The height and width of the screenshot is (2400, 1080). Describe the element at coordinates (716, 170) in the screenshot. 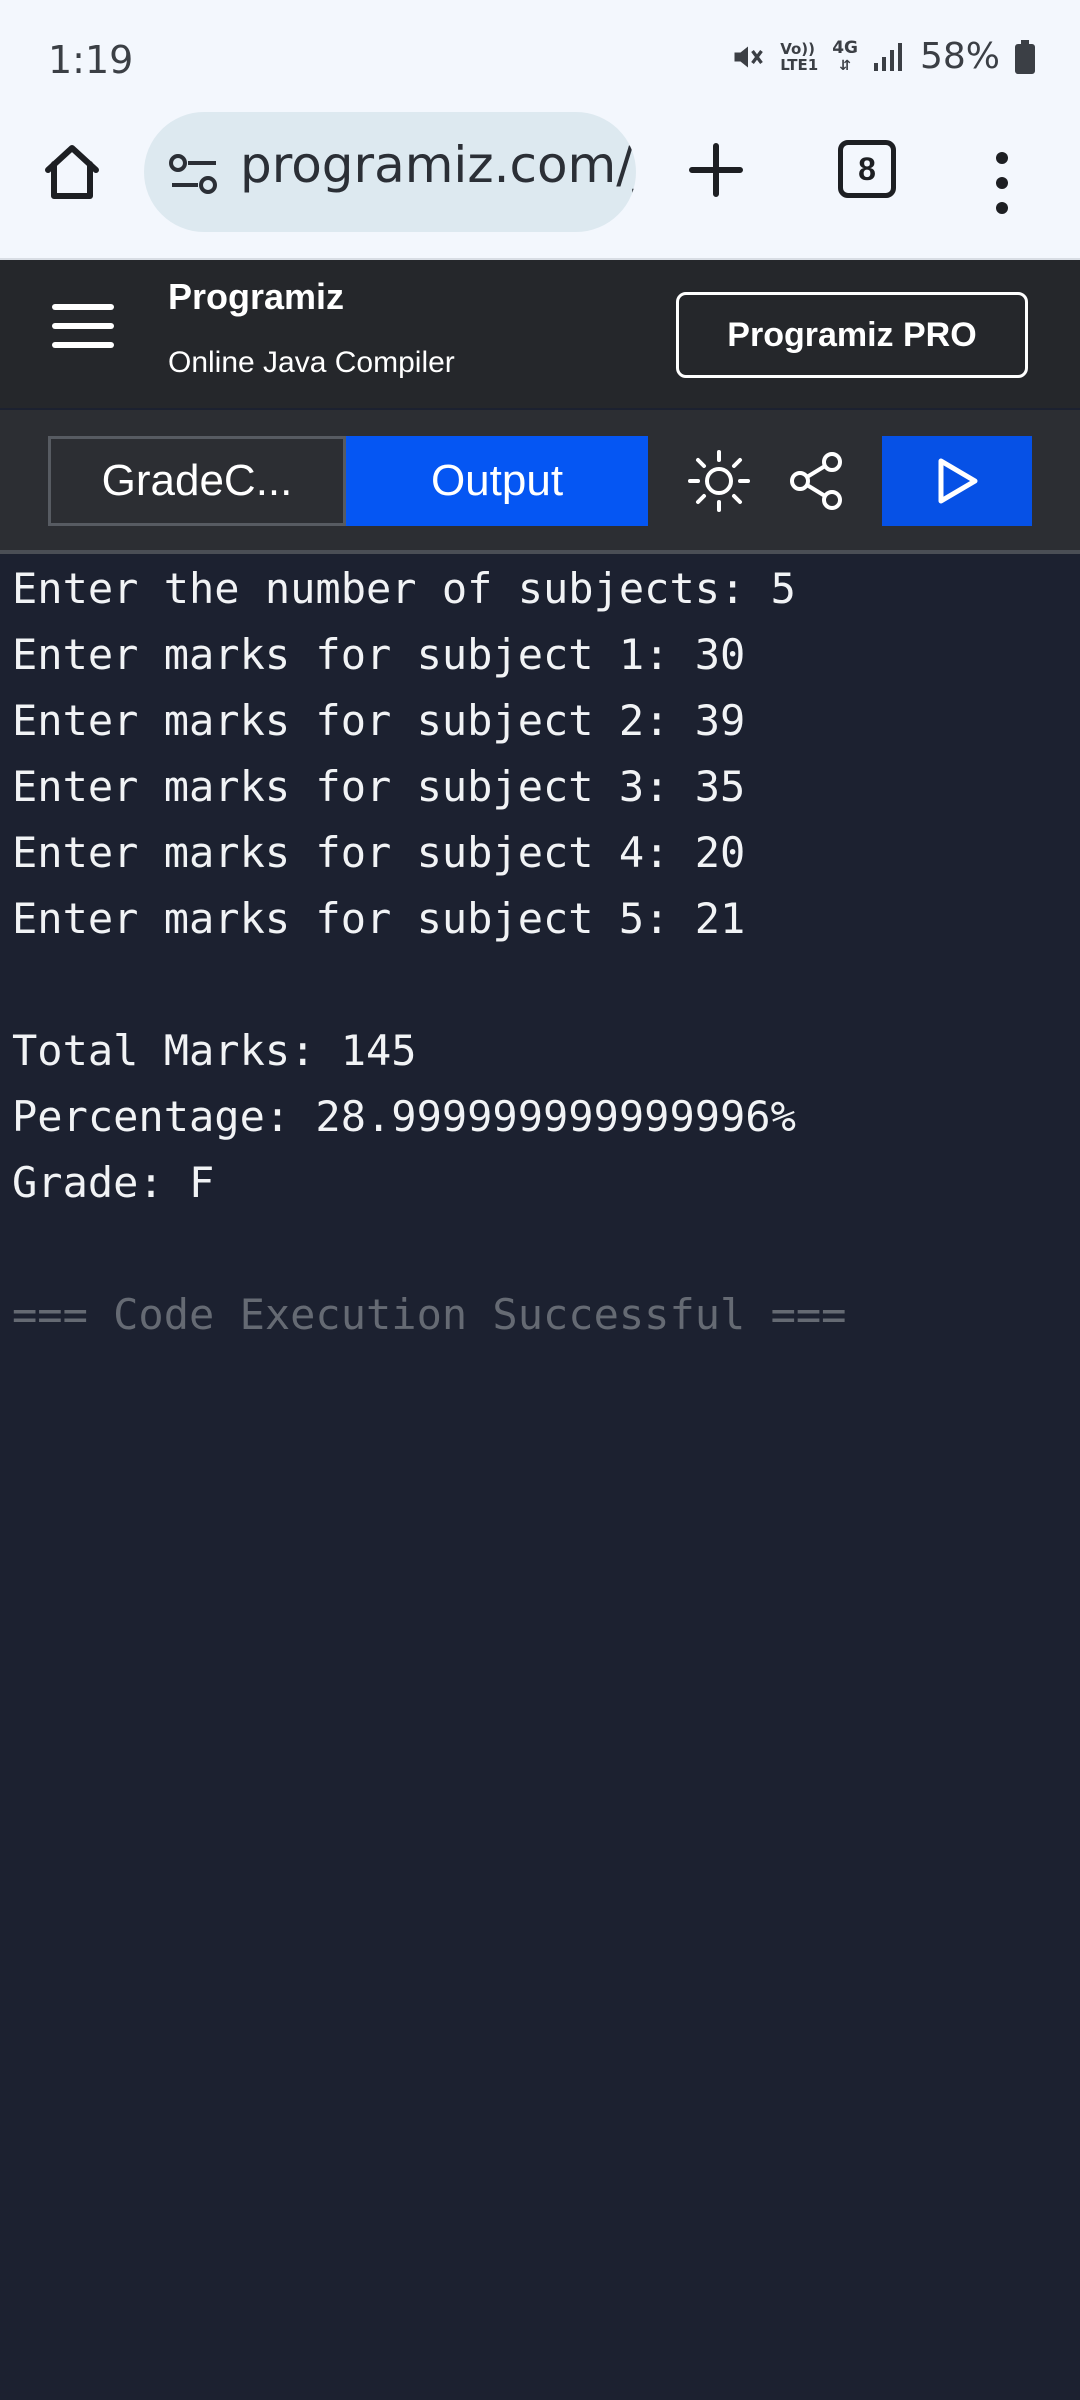

I see `new-tab-icon` at that location.